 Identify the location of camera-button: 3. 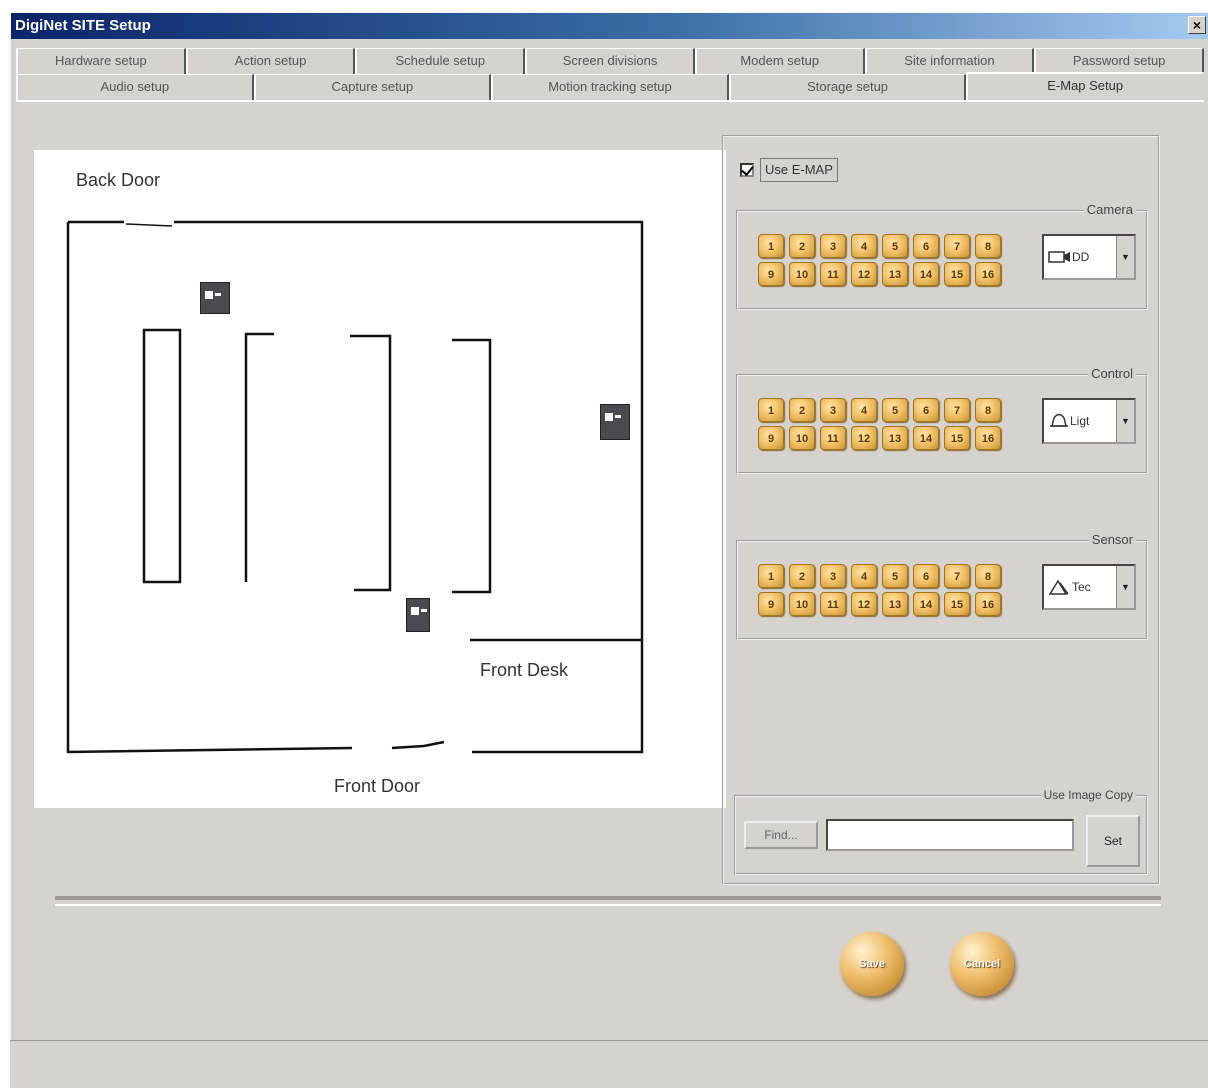
(833, 246).